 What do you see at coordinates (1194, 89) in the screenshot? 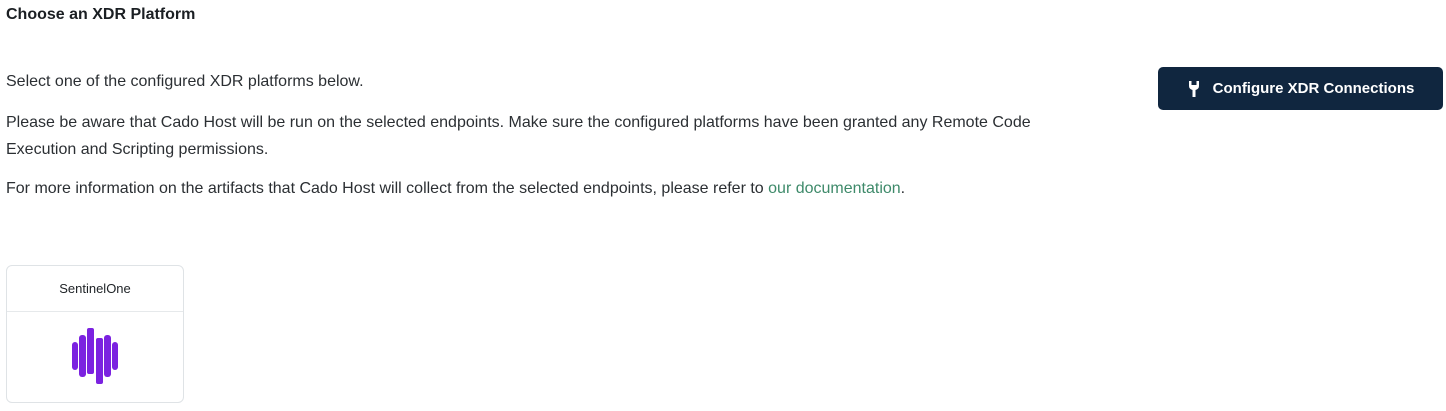
I see `wrench-icon` at bounding box center [1194, 89].